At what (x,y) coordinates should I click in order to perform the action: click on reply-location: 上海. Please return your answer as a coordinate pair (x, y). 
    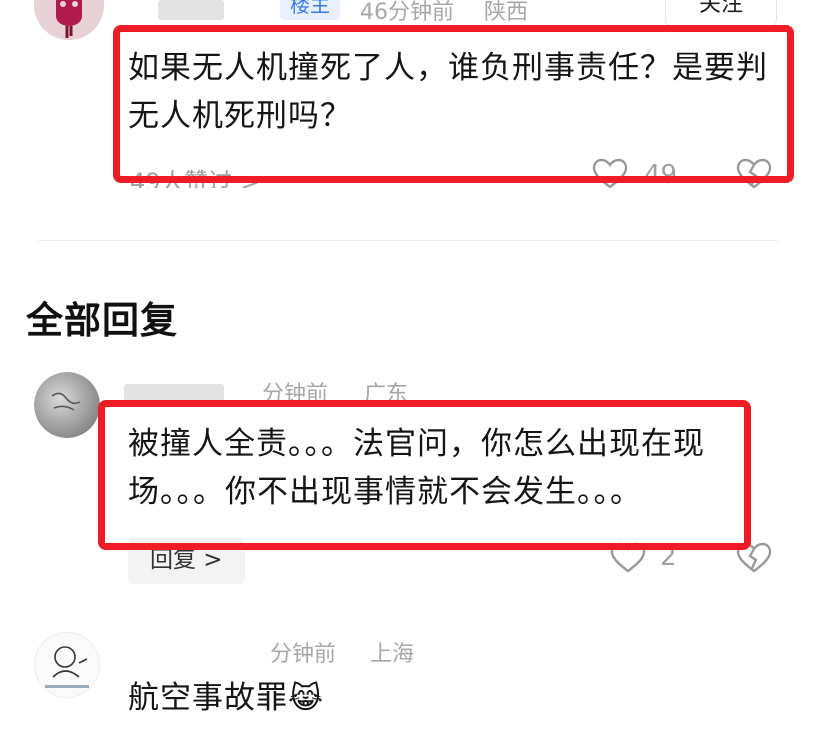
    Looking at the image, I should click on (392, 654).